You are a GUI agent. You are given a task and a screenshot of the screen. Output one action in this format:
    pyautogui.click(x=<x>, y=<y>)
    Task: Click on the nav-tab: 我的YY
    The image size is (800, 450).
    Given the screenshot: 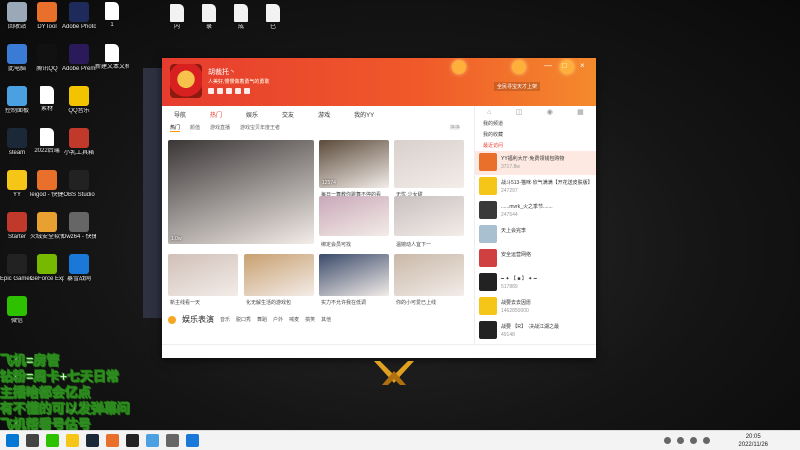 What is the action you would take?
    pyautogui.click(x=364, y=113)
    